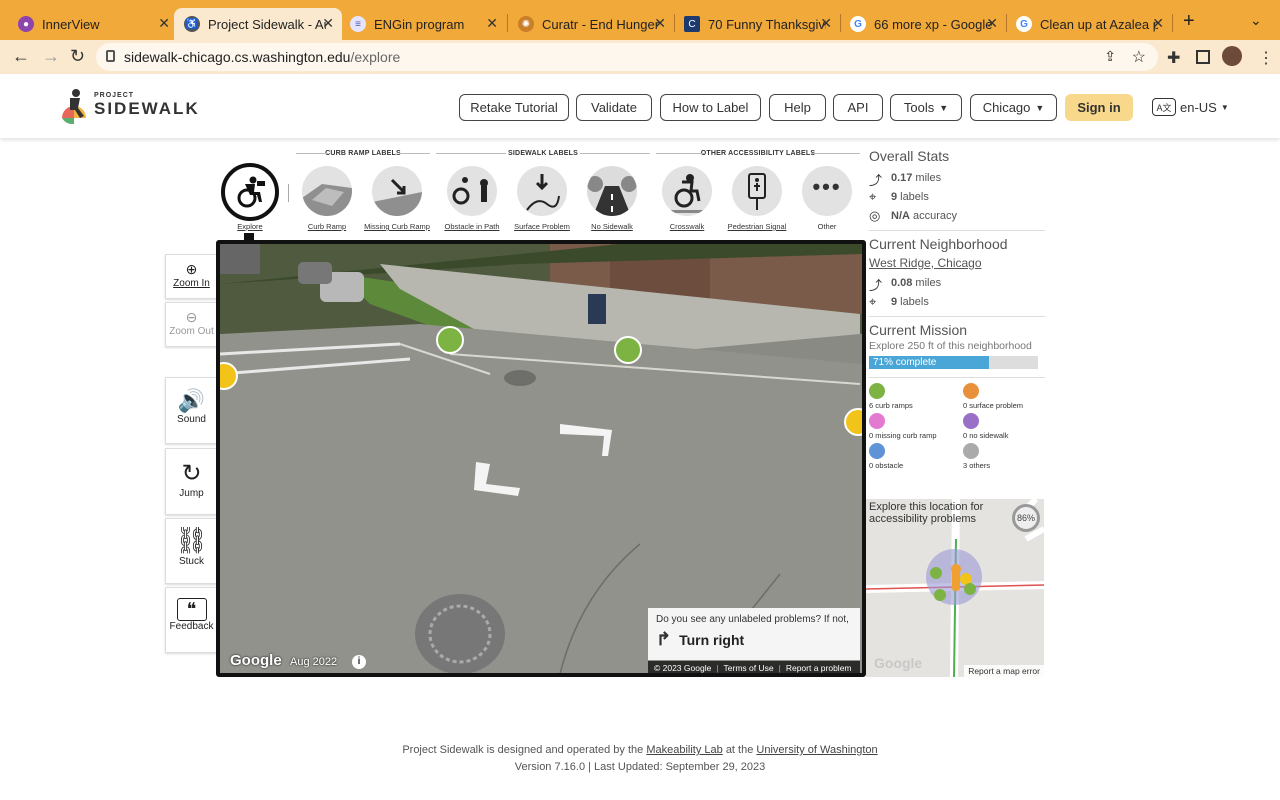 This screenshot has width=1280, height=800. I want to click on logo-sidewalk-text: SIDEWALK, so click(147, 108).